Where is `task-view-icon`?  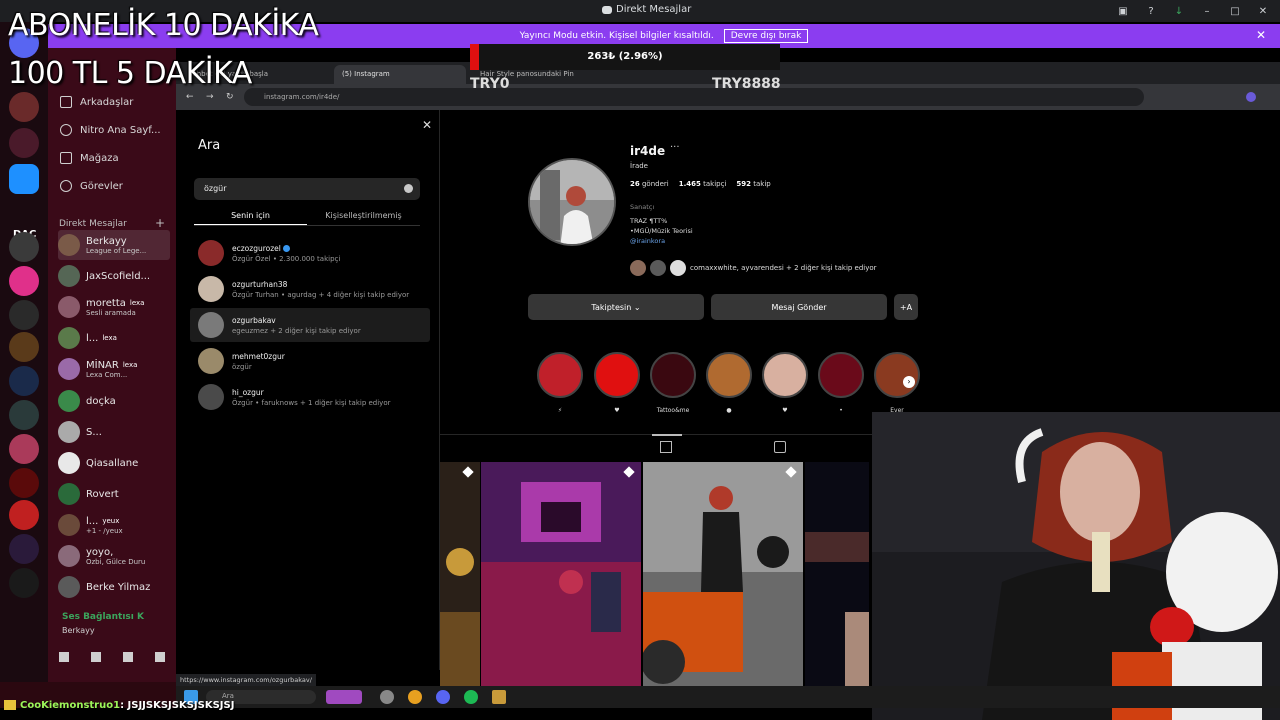 task-view-icon is located at coordinates (387, 697).